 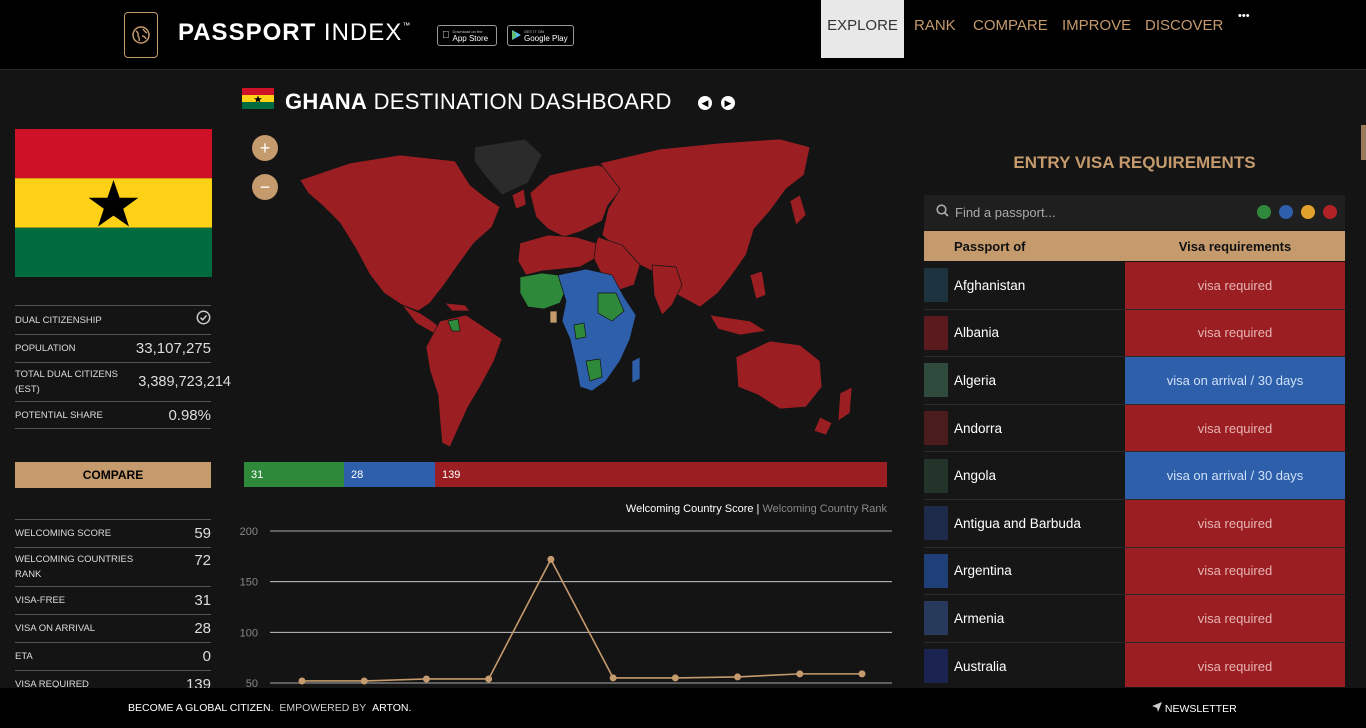 What do you see at coordinates (566, 607) in the screenshot?
I see `welcoming-score-chart: 50 100 150 200` at bounding box center [566, 607].